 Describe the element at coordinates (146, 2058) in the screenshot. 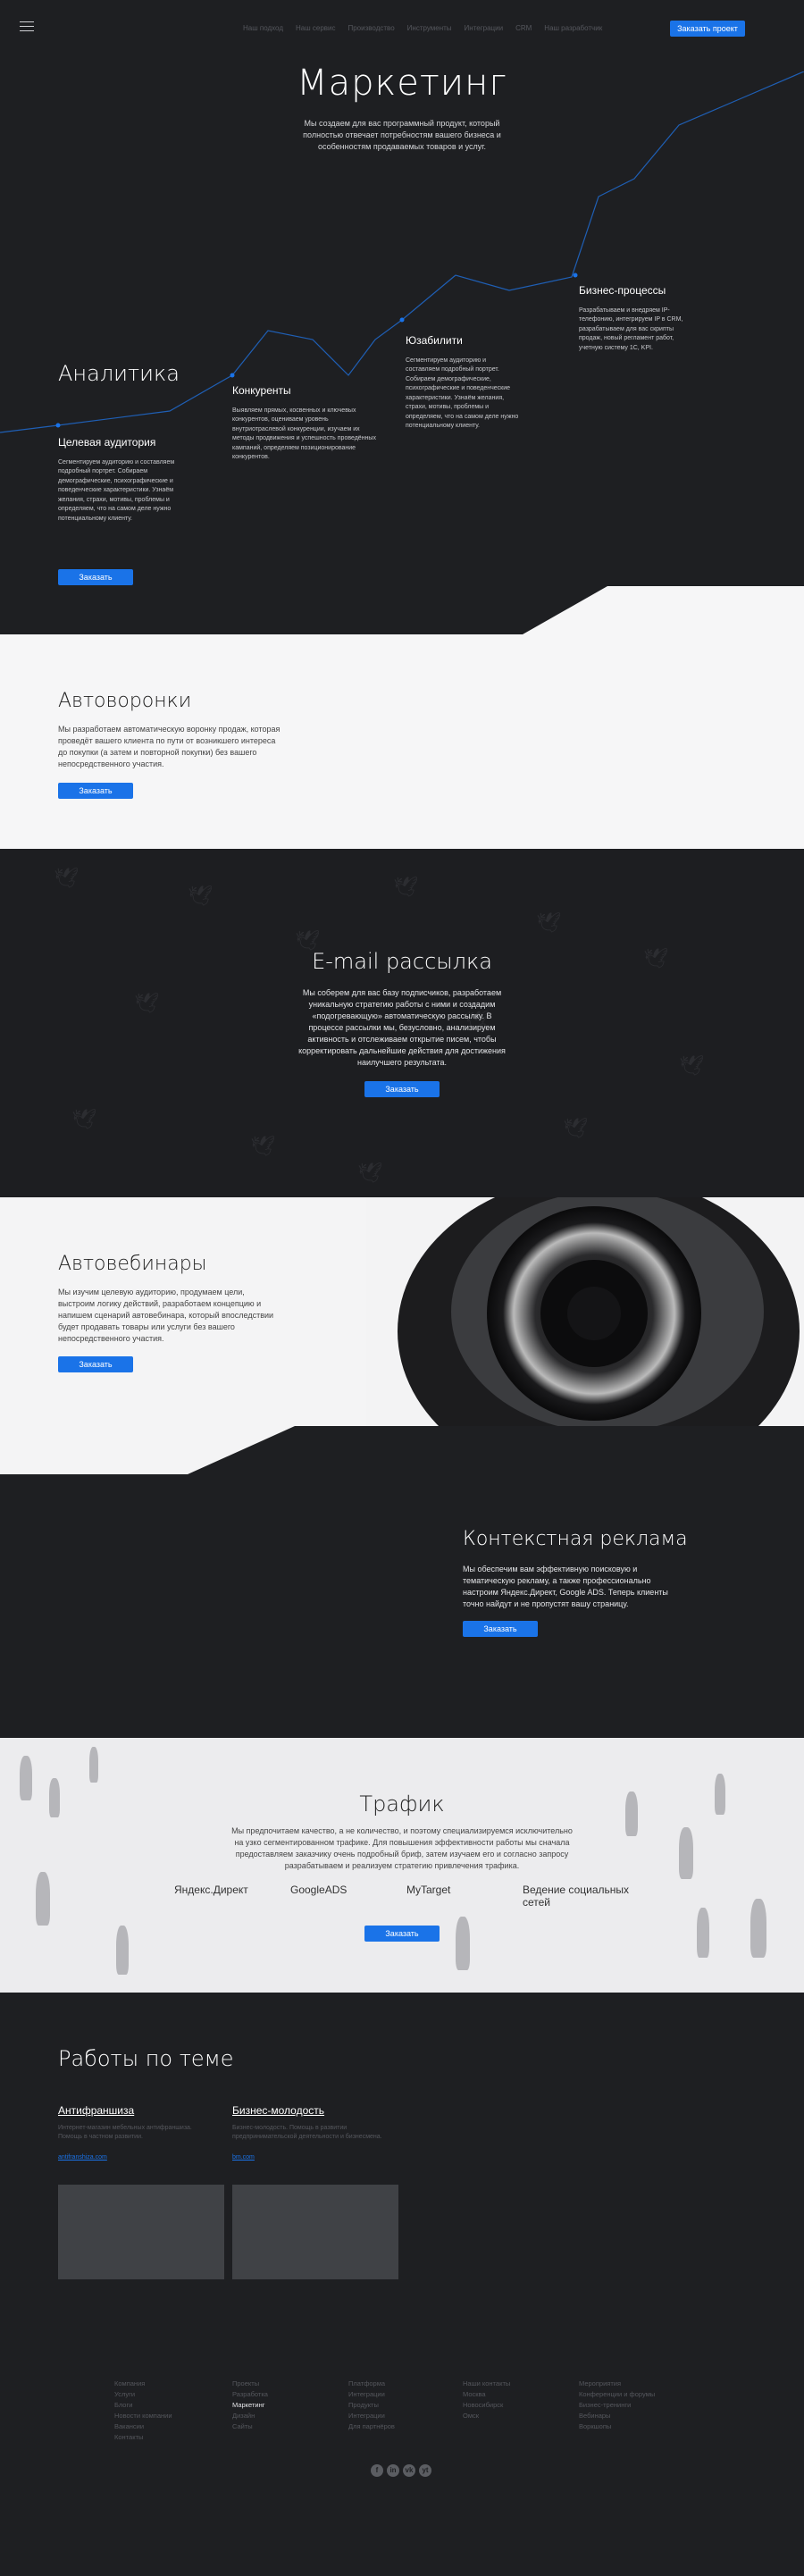

I see `works-title: Работы по теме` at that location.